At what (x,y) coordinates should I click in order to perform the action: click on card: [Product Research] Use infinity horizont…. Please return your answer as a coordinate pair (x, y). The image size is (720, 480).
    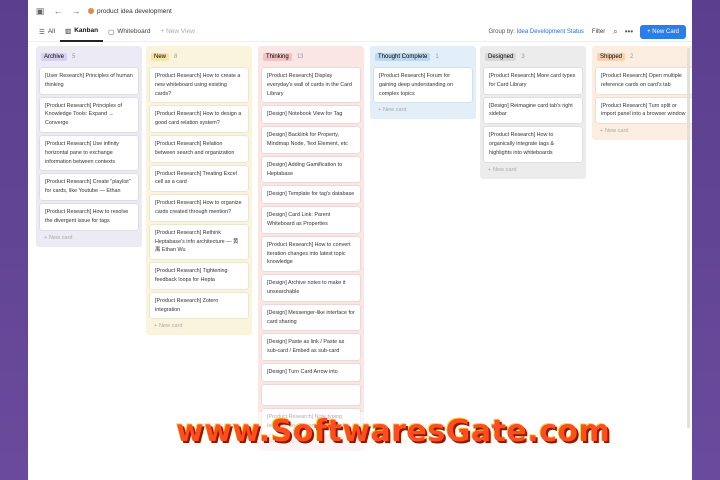
    Looking at the image, I should click on (89, 153).